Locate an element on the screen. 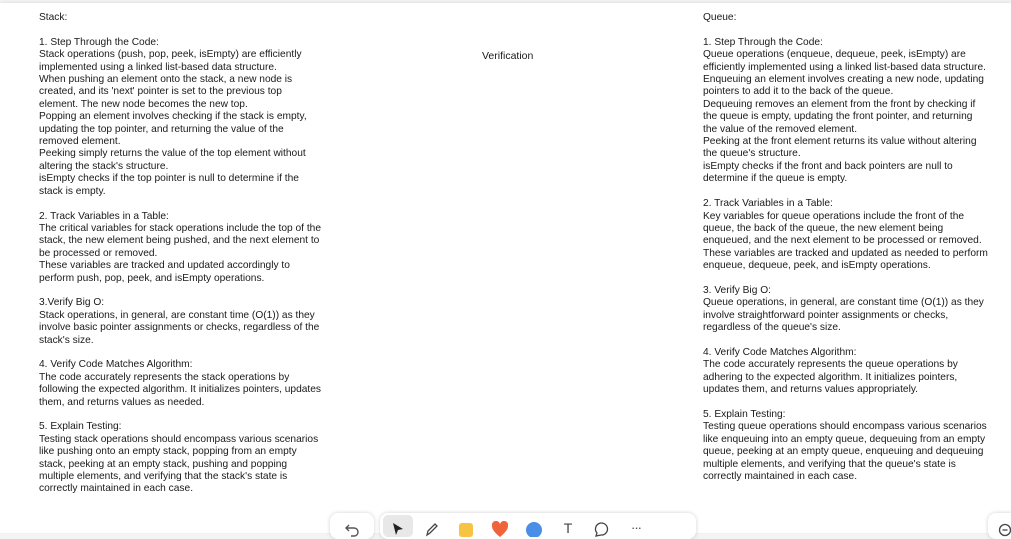  pen-tool-button is located at coordinates (432, 526).